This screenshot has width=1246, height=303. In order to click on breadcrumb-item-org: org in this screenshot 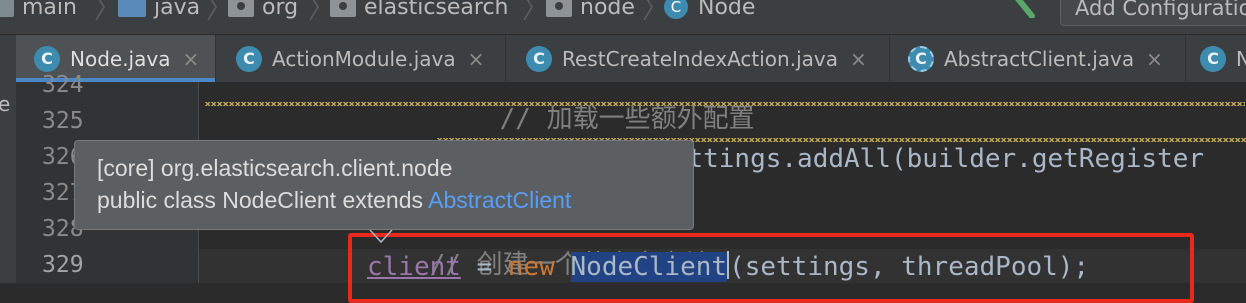, I will do `click(263, 12)`.